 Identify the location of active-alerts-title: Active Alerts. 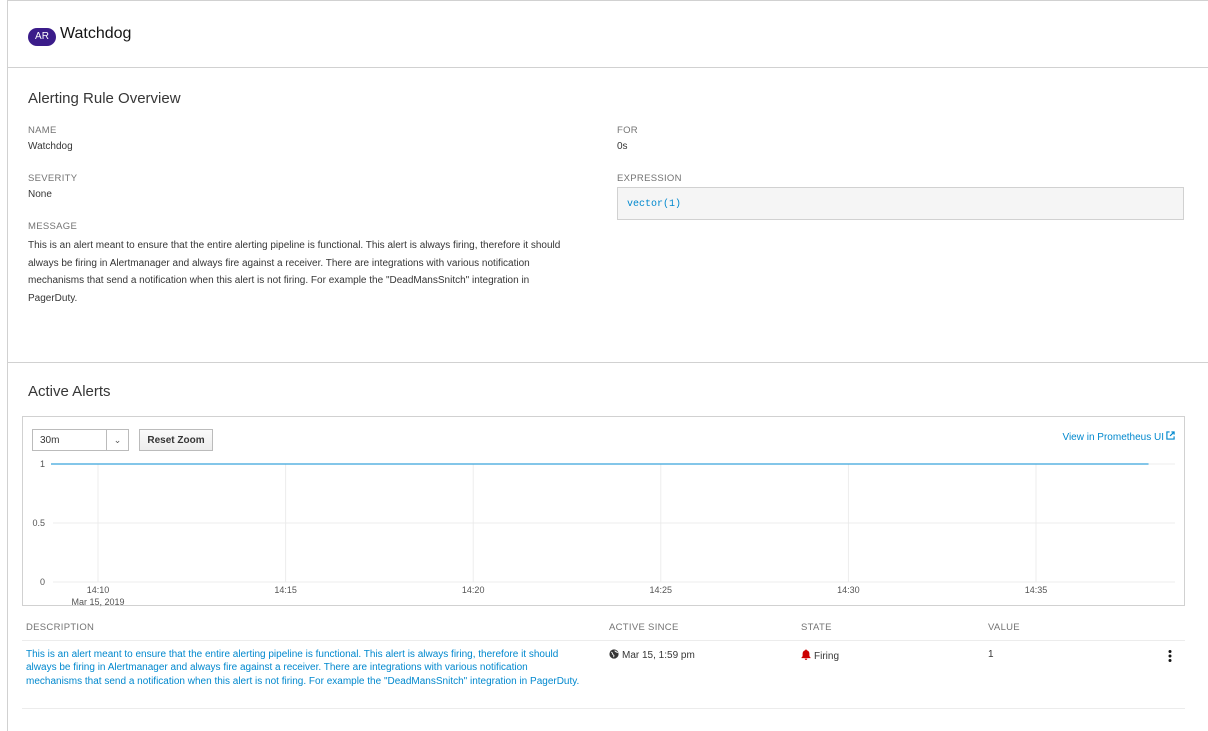
(69, 391).